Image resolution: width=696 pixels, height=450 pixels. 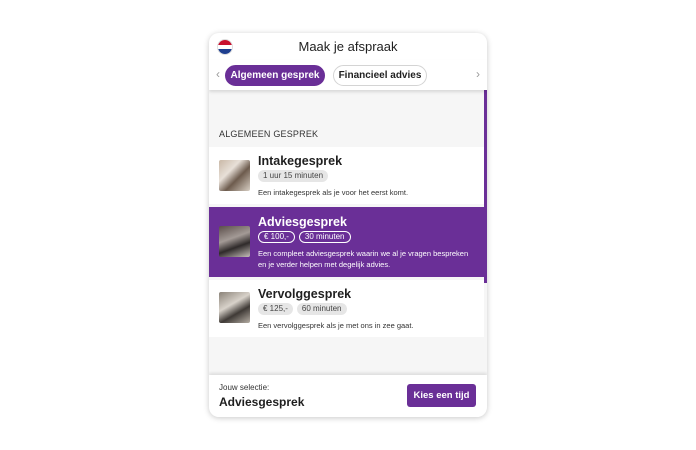 What do you see at coordinates (302, 222) in the screenshot?
I see `appointment-title: Adviesgesprek` at bounding box center [302, 222].